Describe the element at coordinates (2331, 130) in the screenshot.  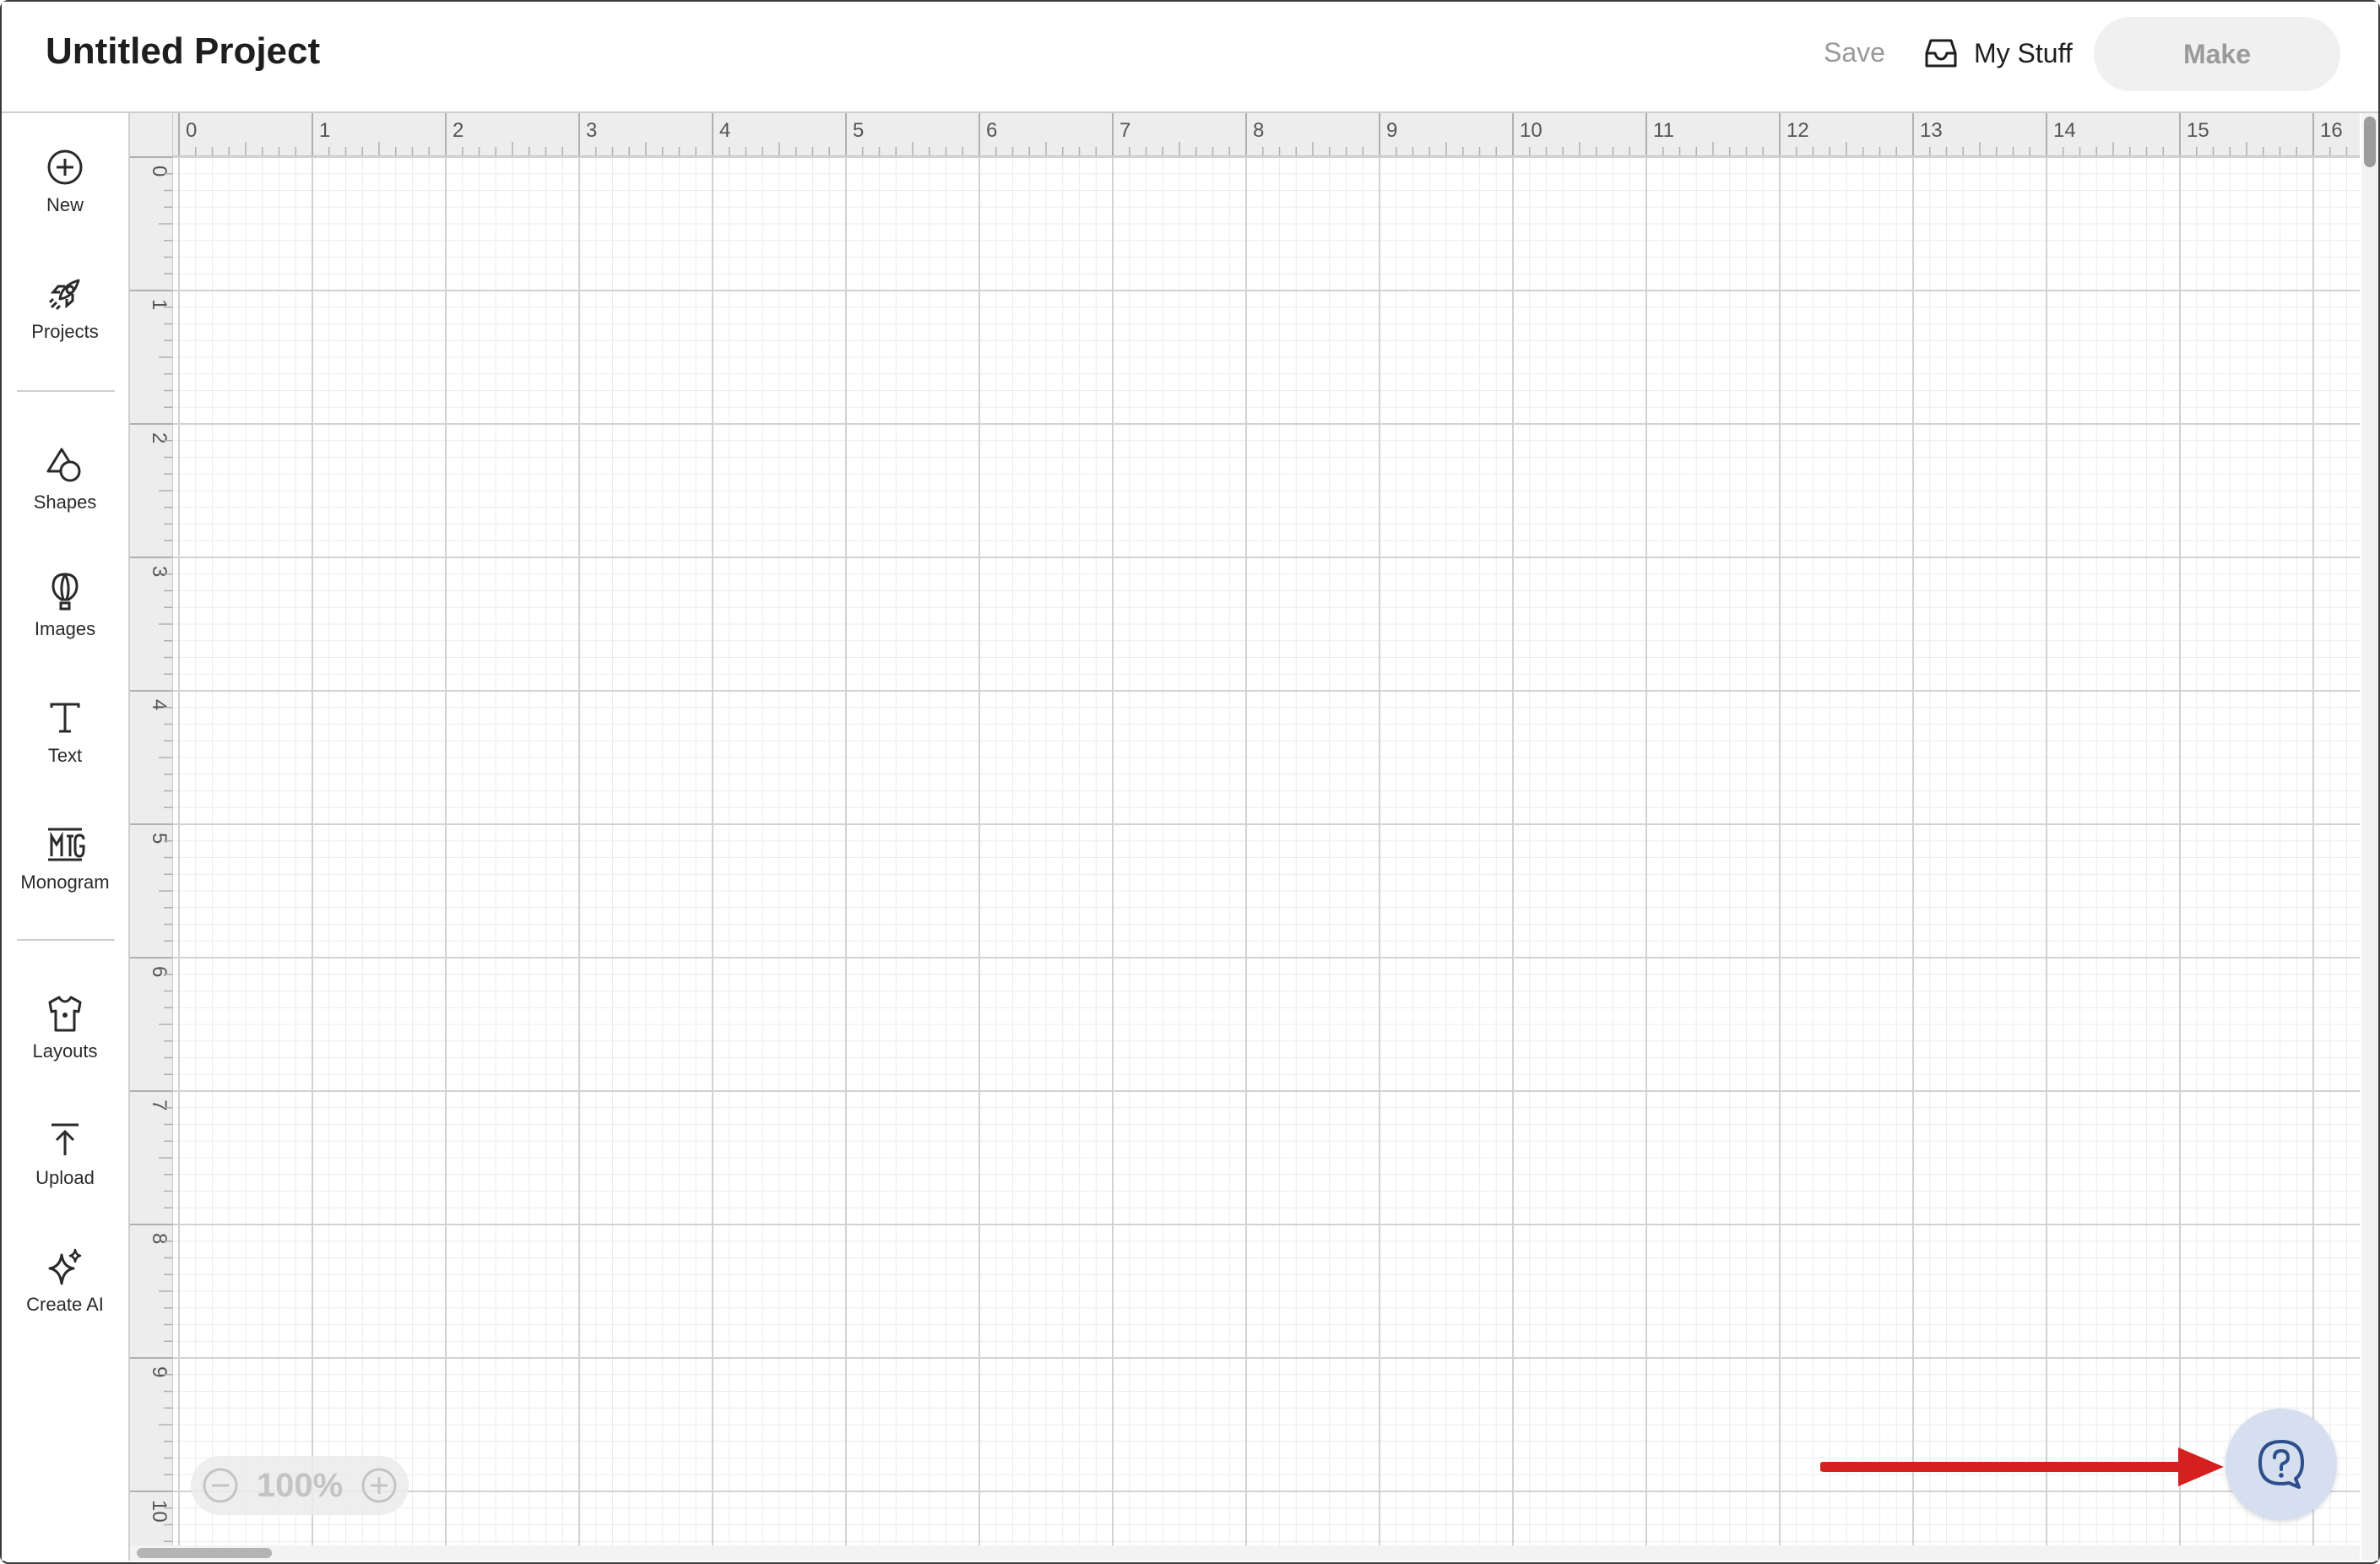
I see `ruler-x-label: 16` at that location.